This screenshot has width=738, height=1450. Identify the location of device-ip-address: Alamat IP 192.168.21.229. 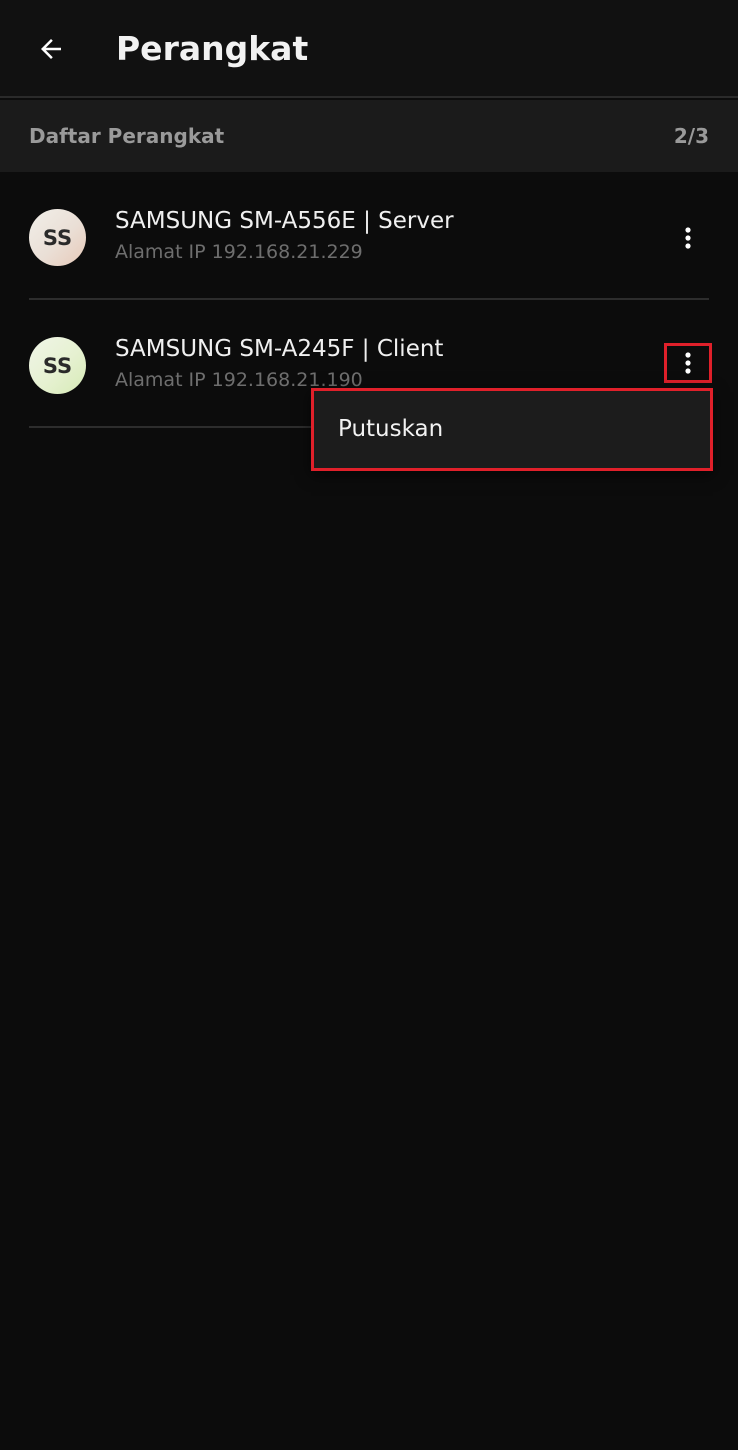
(239, 252).